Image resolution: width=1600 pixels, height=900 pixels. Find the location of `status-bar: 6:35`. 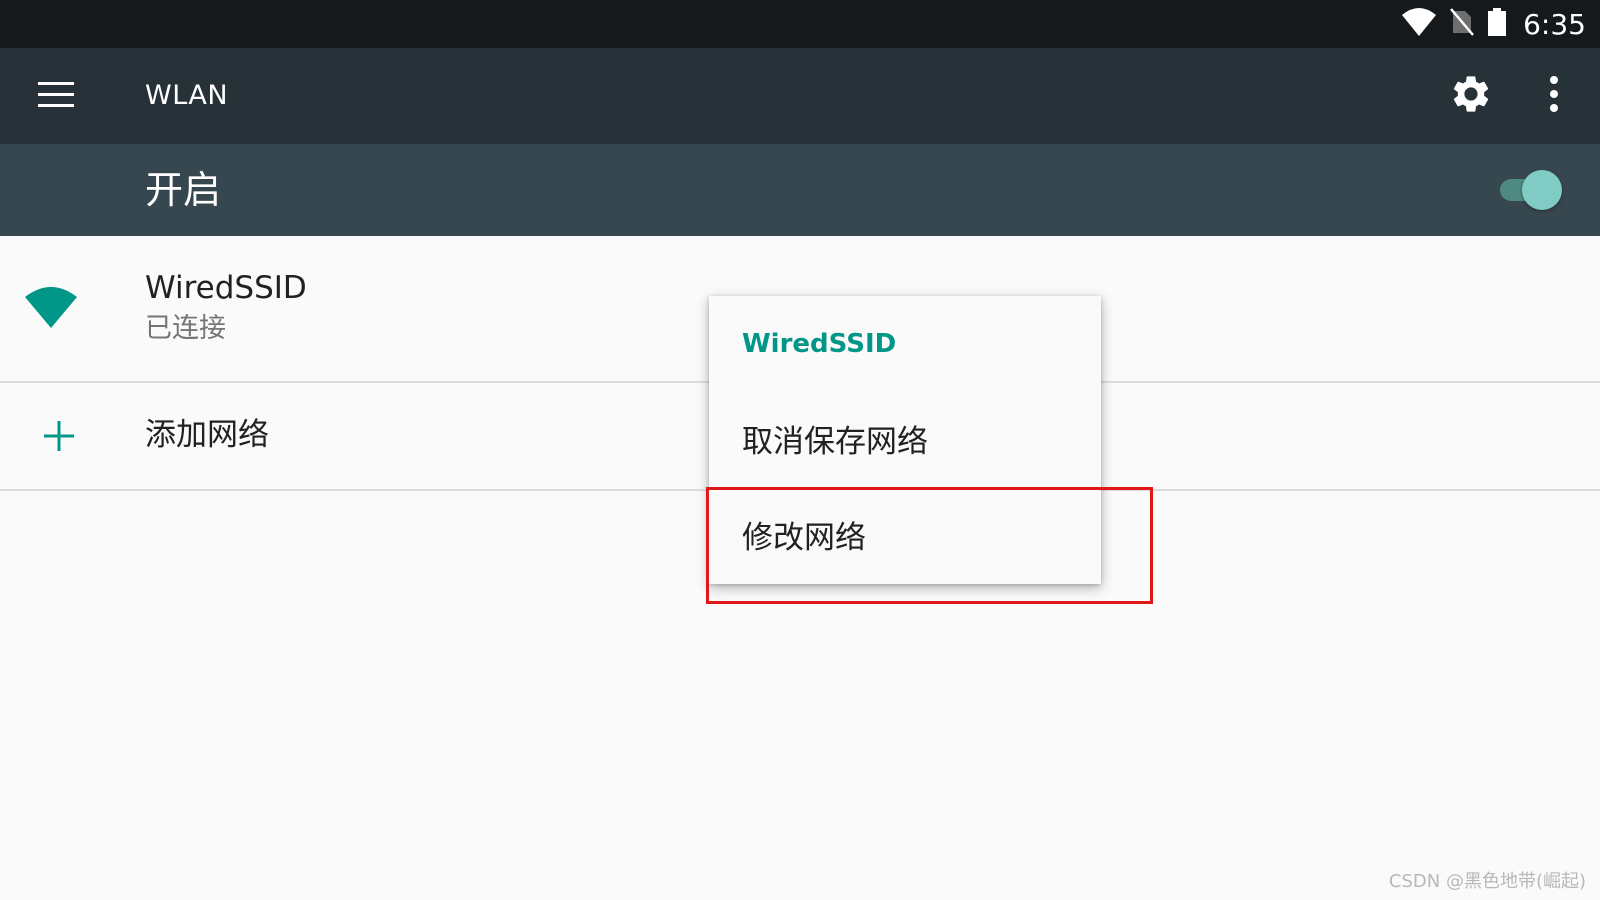

status-bar: 6:35 is located at coordinates (800, 24).